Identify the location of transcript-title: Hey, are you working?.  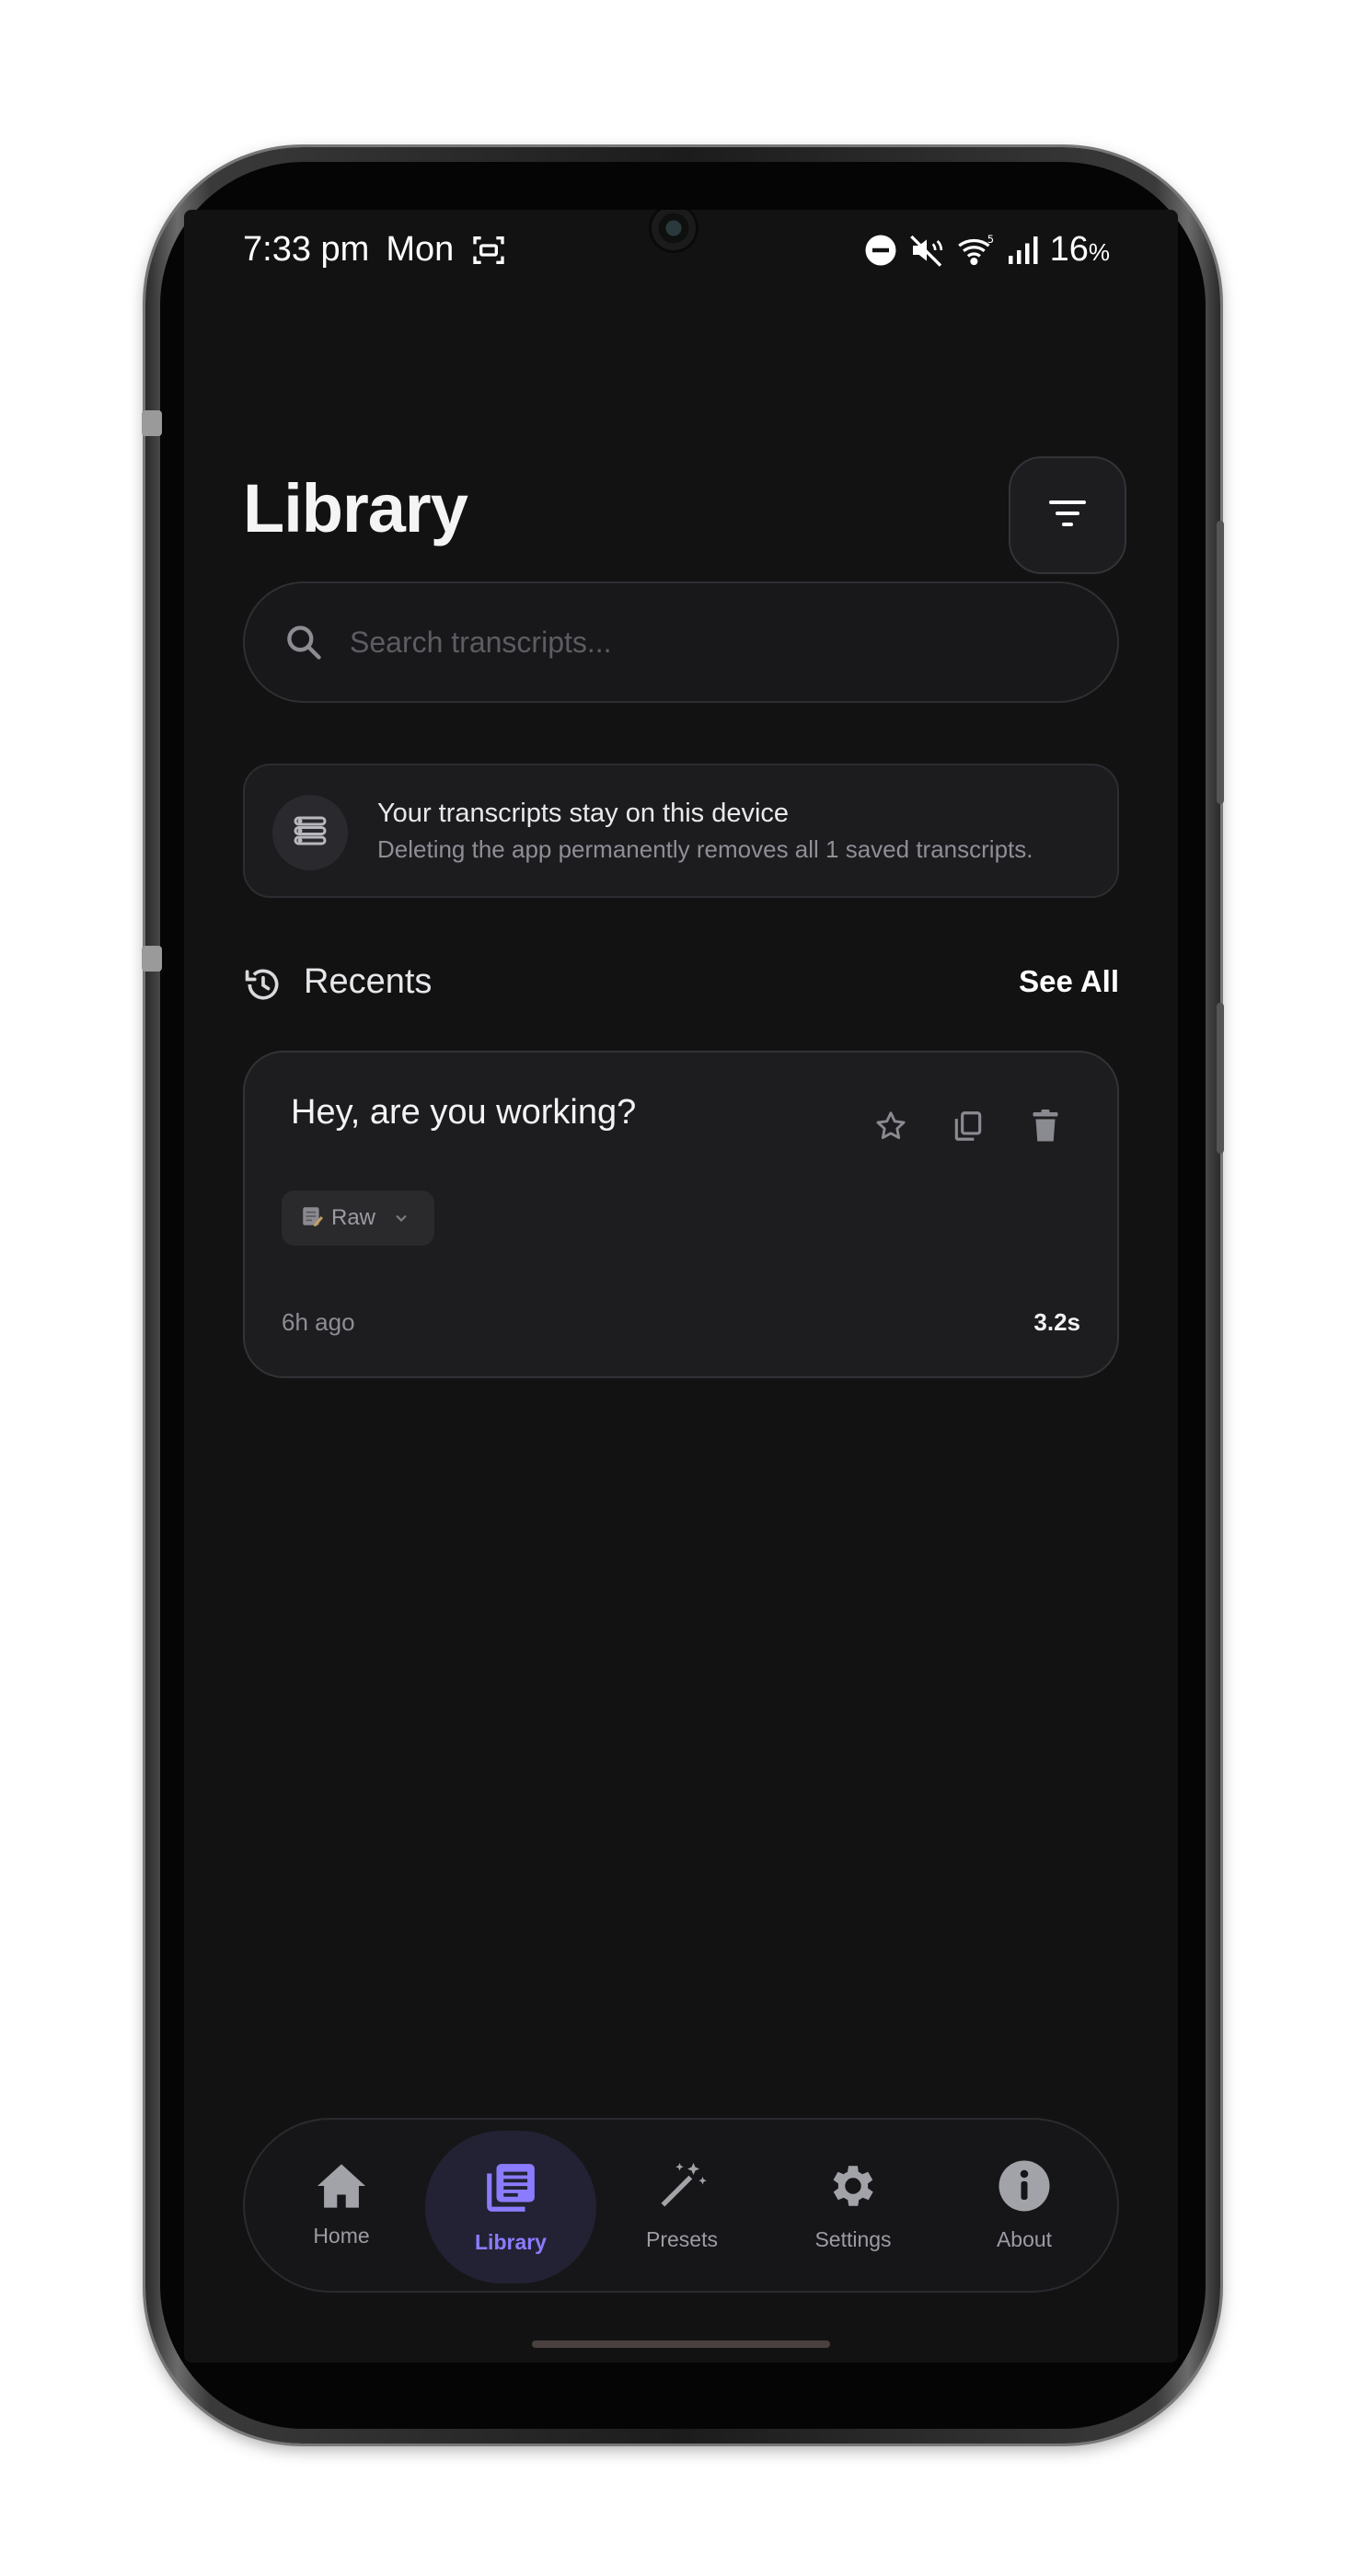
(464, 1112).